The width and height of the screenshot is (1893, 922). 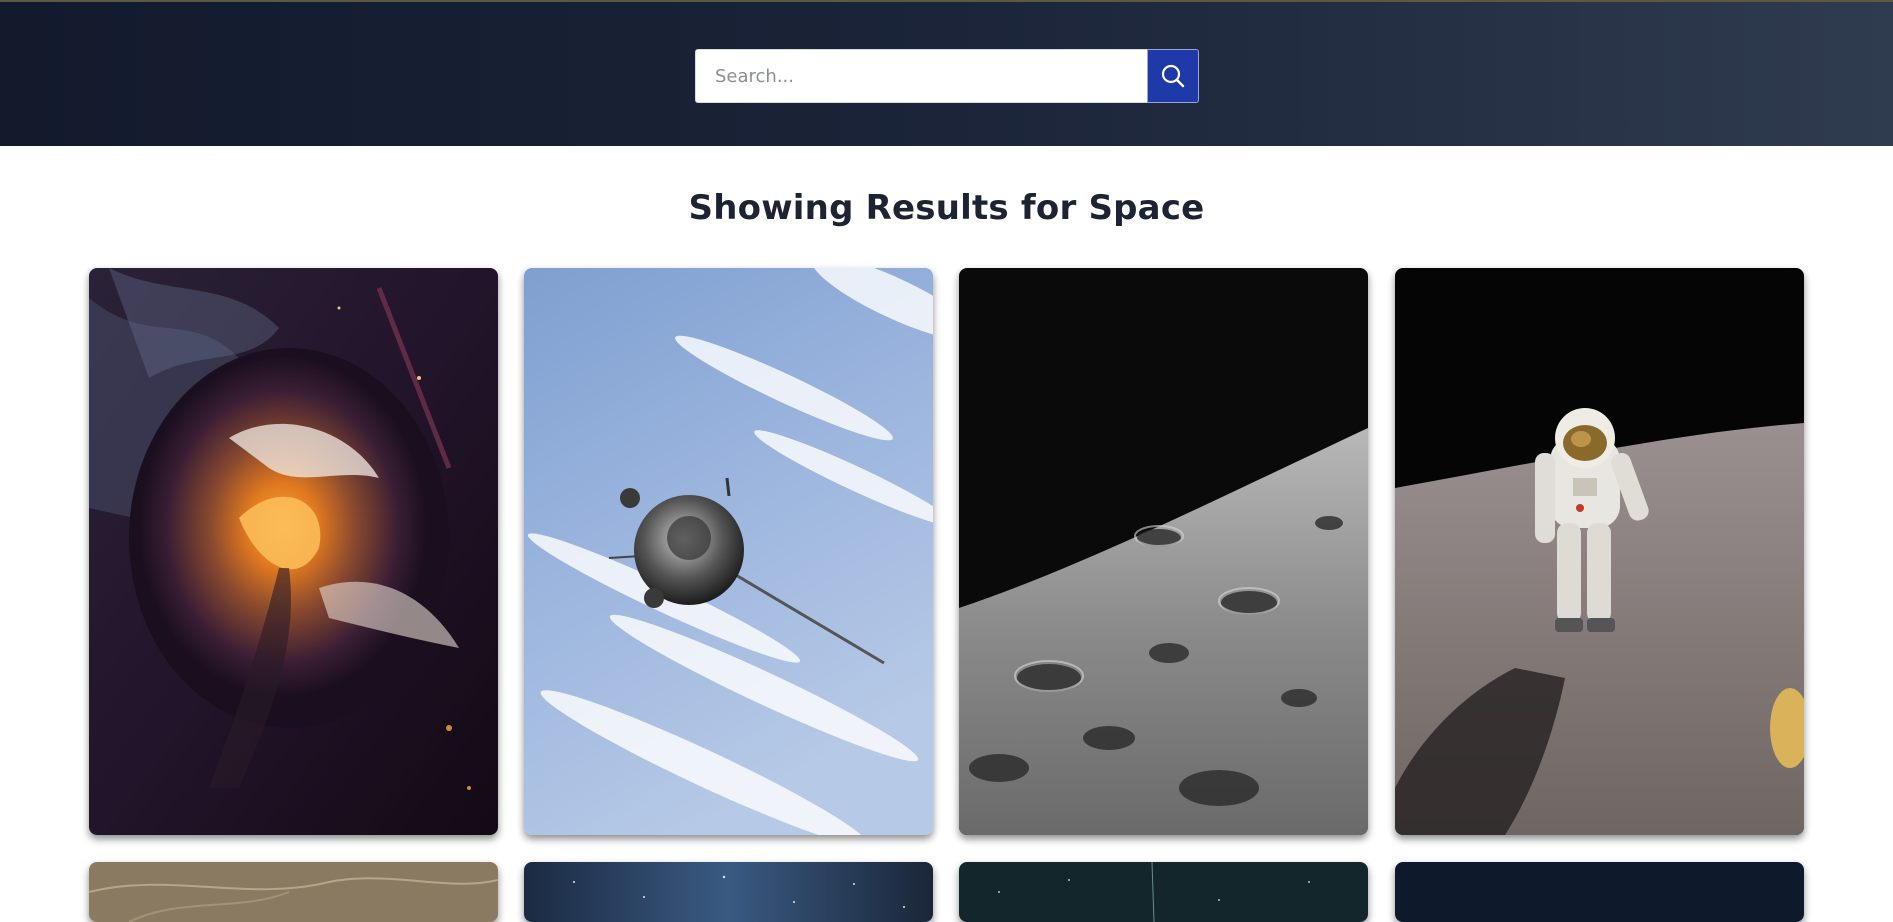 I want to click on moon-surface-image, so click(x=1163, y=551).